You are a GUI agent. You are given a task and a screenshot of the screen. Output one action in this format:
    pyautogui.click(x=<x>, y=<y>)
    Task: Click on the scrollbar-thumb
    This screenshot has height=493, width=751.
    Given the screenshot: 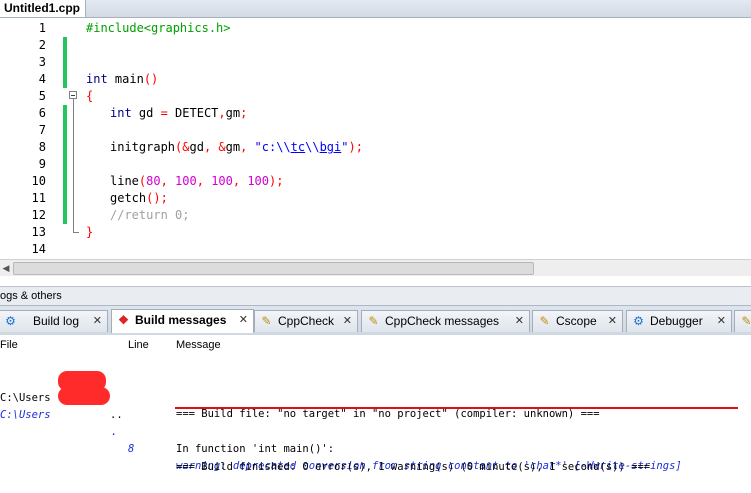 What is the action you would take?
    pyautogui.click(x=273, y=268)
    